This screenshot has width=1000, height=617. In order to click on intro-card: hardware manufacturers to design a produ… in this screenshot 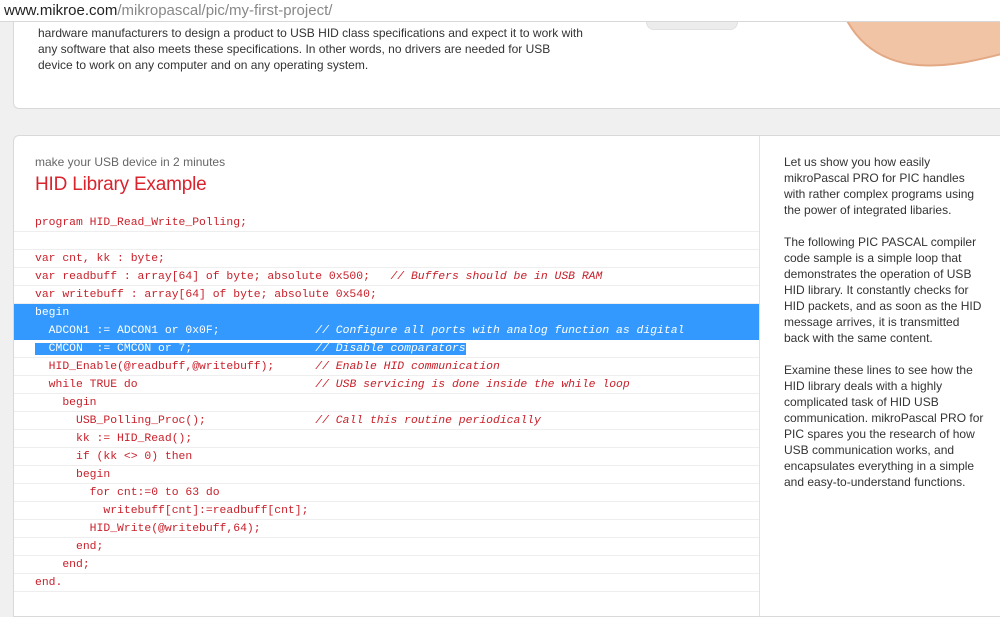, I will do `click(506, 65)`.